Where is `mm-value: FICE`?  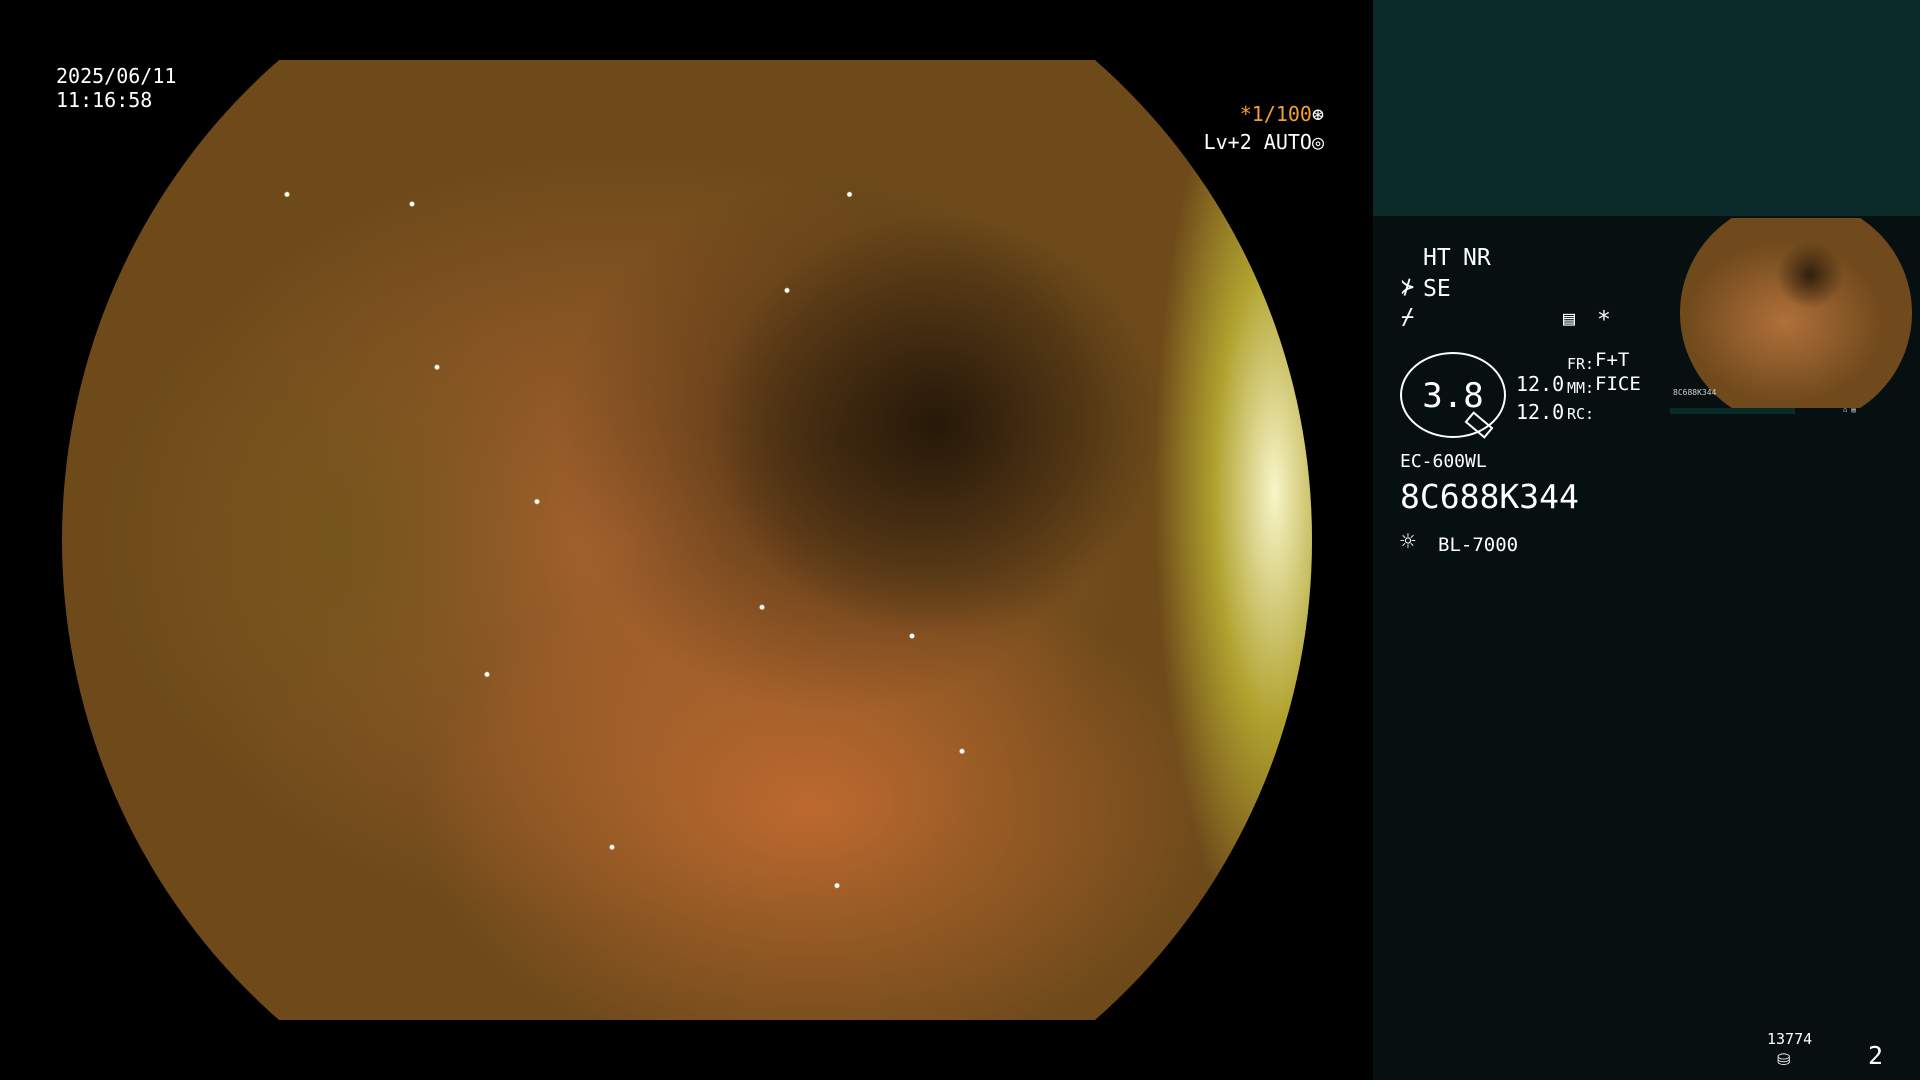 mm-value: FICE is located at coordinates (1618, 384).